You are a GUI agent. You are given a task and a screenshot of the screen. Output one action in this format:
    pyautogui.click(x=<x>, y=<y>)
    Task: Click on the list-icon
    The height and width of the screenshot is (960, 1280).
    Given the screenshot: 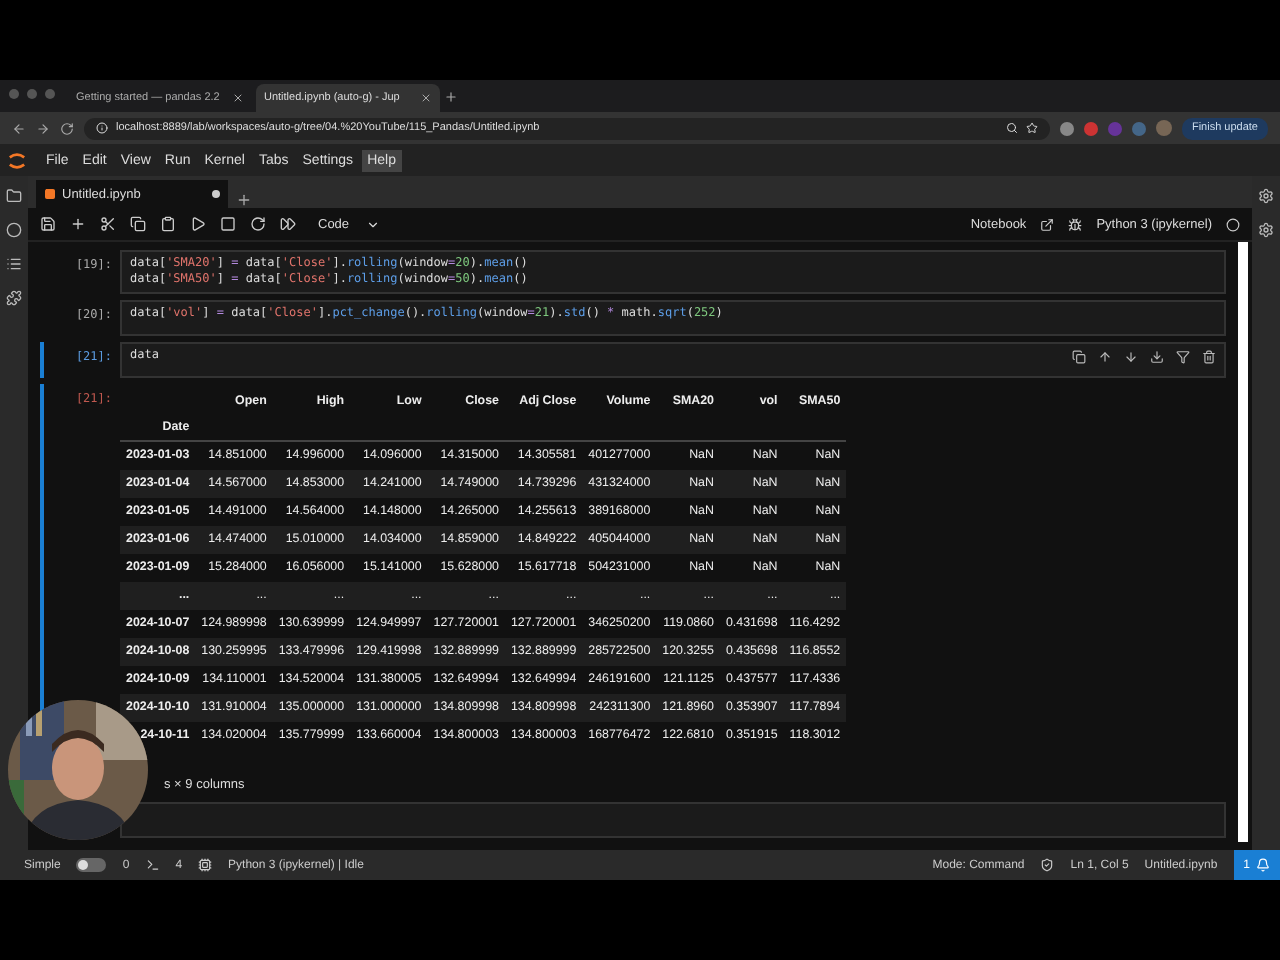 What is the action you would take?
    pyautogui.click(x=14, y=264)
    